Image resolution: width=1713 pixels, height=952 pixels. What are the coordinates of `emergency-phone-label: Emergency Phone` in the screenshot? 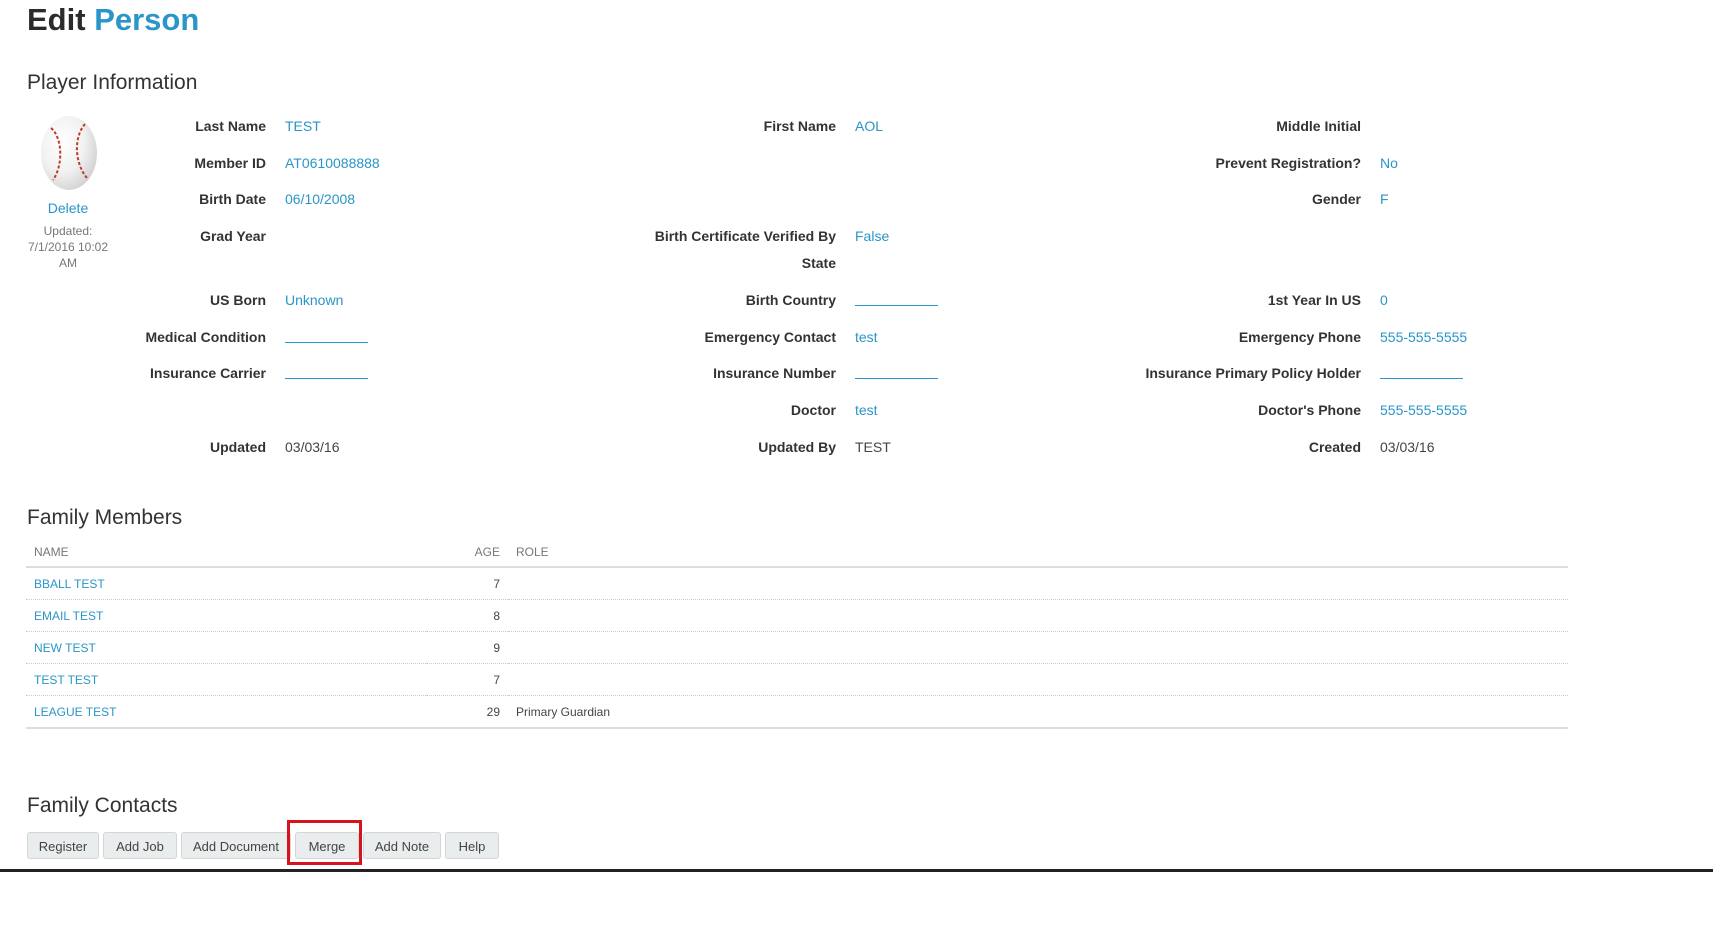 It's located at (1299, 337).